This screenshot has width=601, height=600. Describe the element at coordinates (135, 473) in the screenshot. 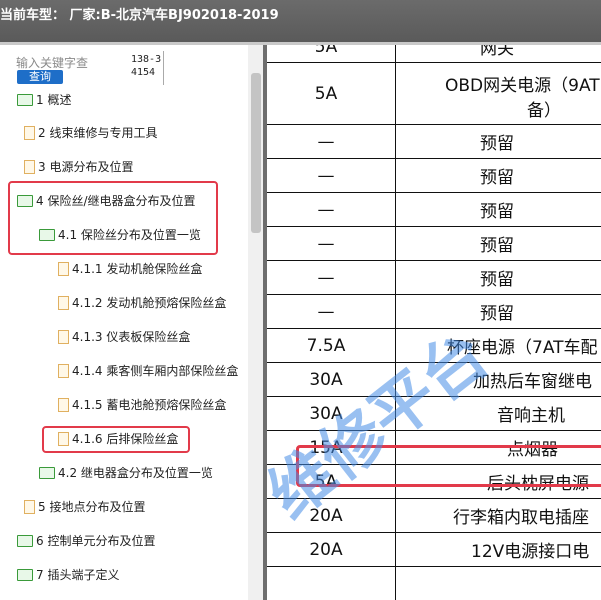

I see `tree-item-label: 4.2 继电器盒分布及位置一览` at that location.